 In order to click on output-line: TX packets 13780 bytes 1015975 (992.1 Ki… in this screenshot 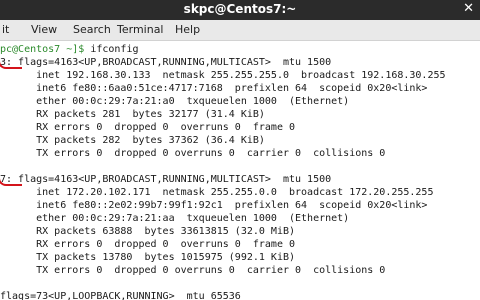, I will do `click(148, 257)`.